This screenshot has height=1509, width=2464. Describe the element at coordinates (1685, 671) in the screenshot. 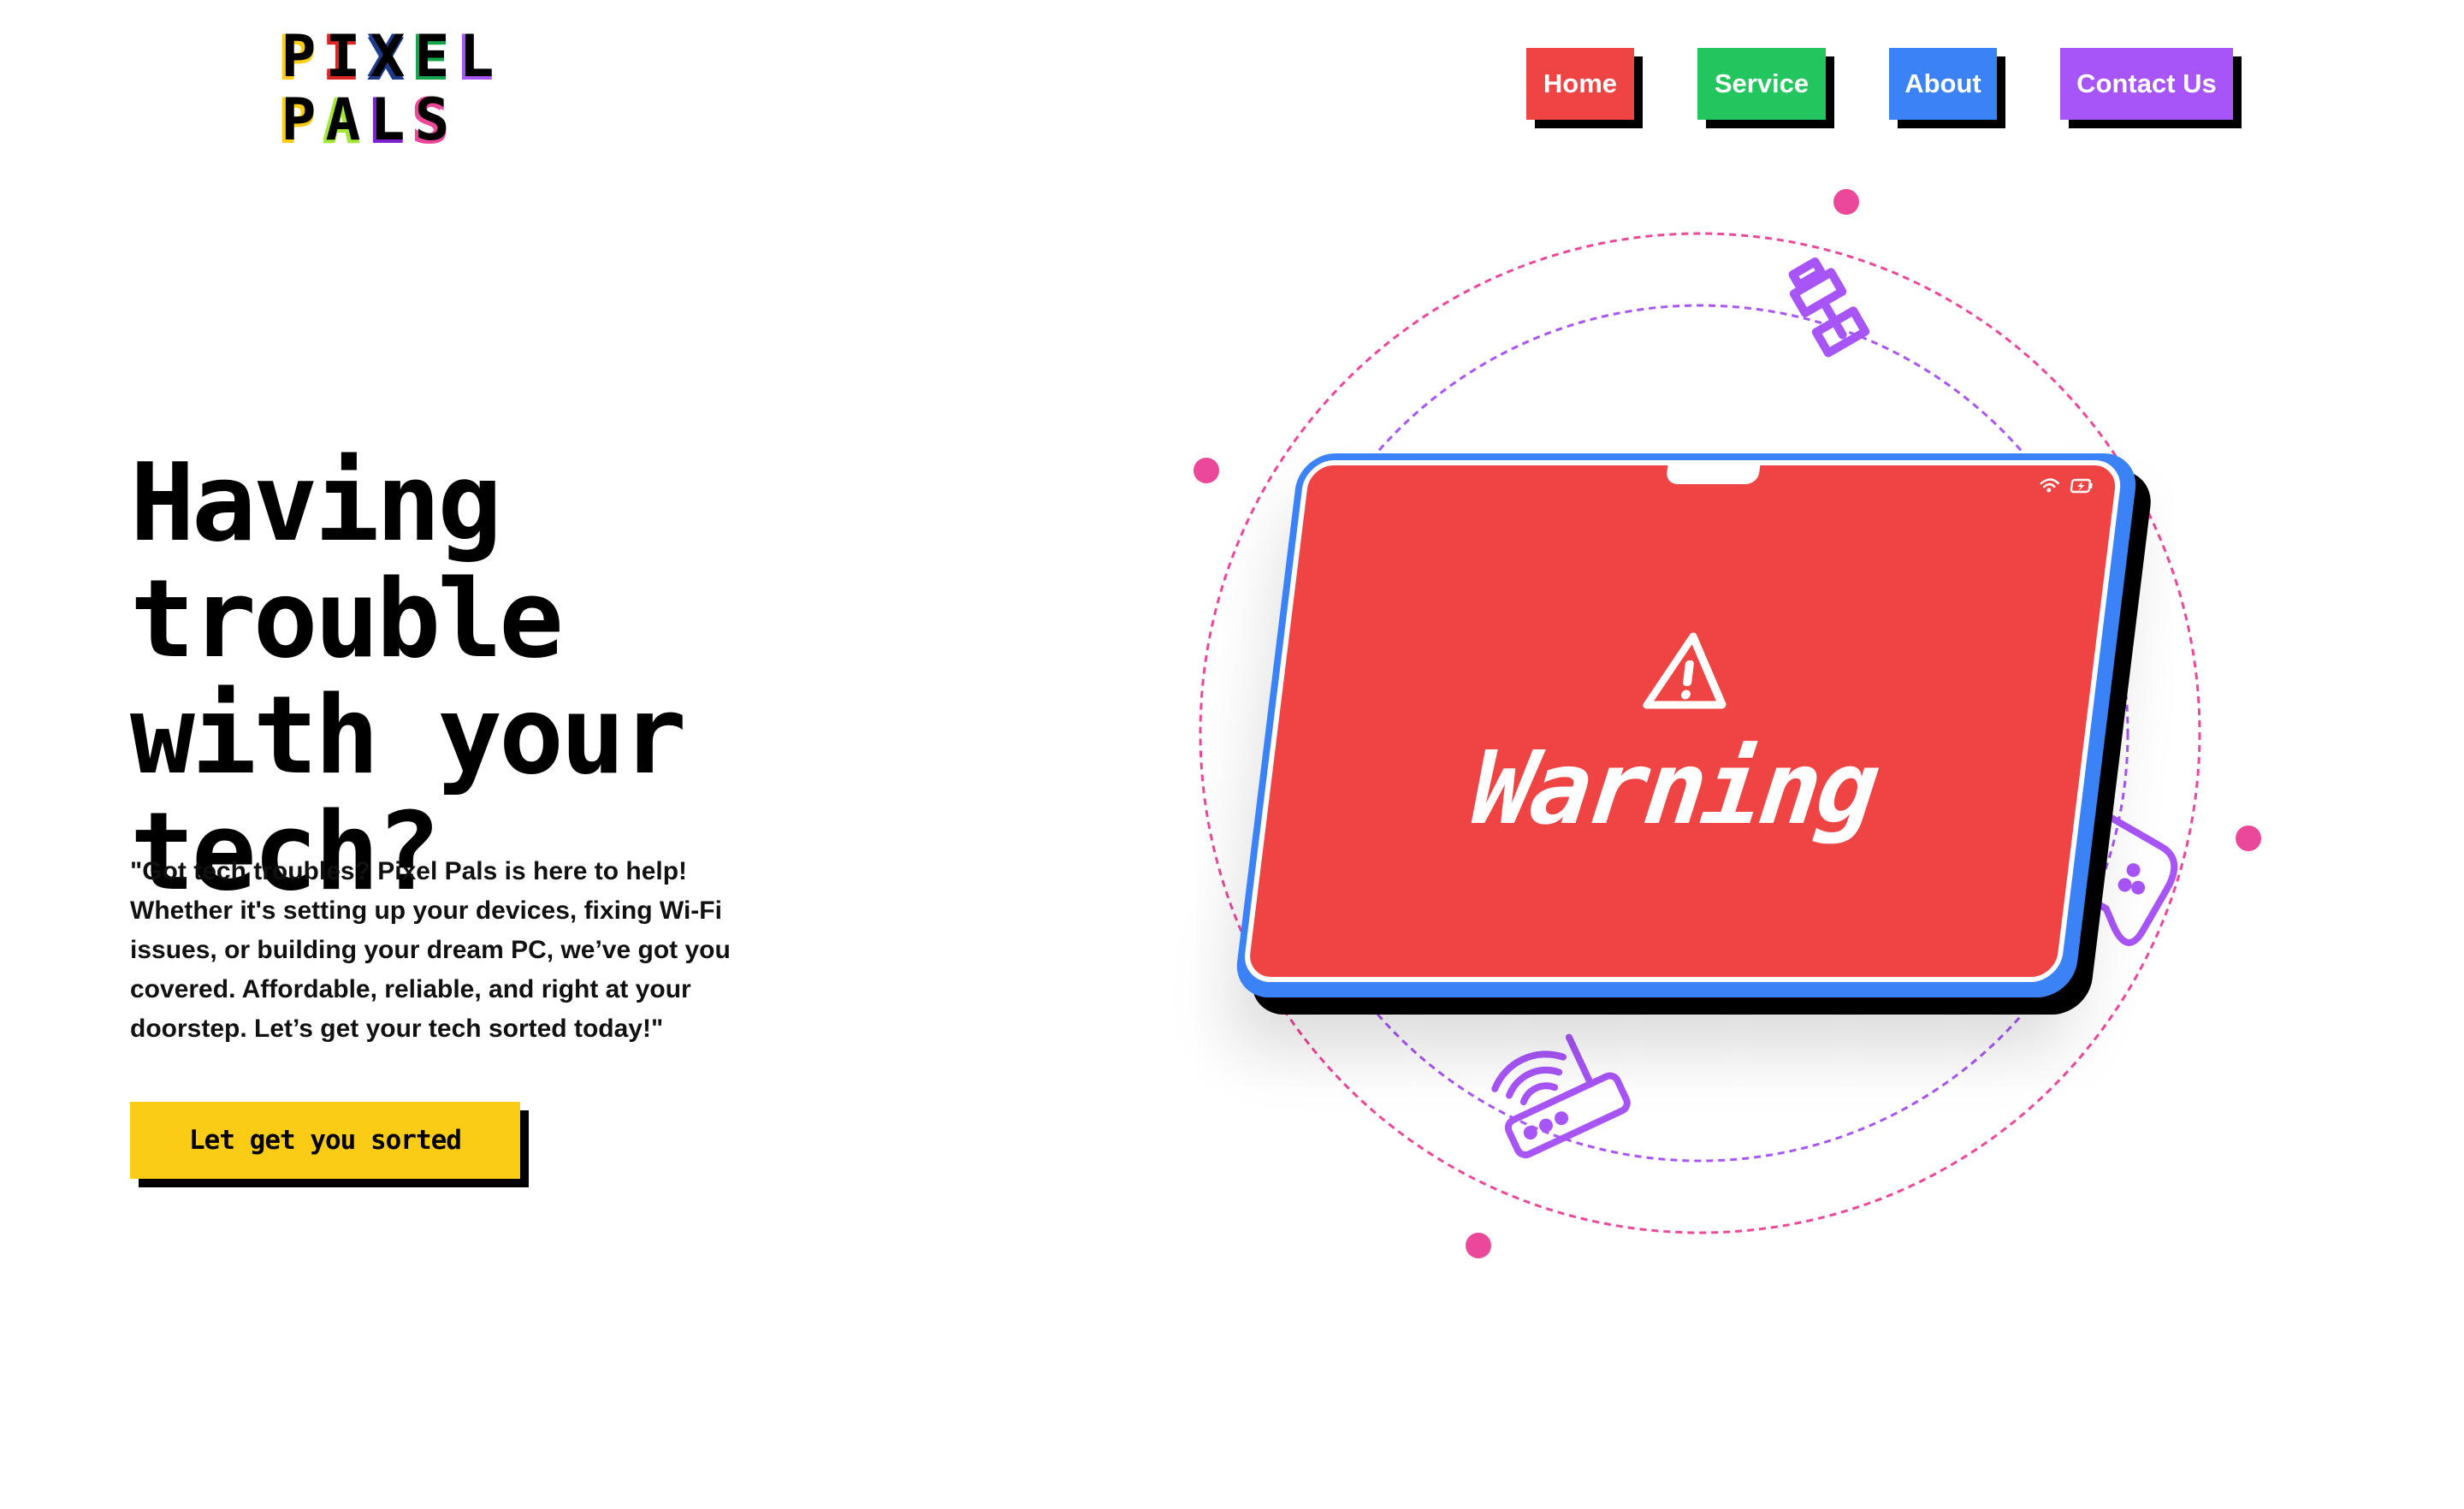

I see `warning-icon` at that location.